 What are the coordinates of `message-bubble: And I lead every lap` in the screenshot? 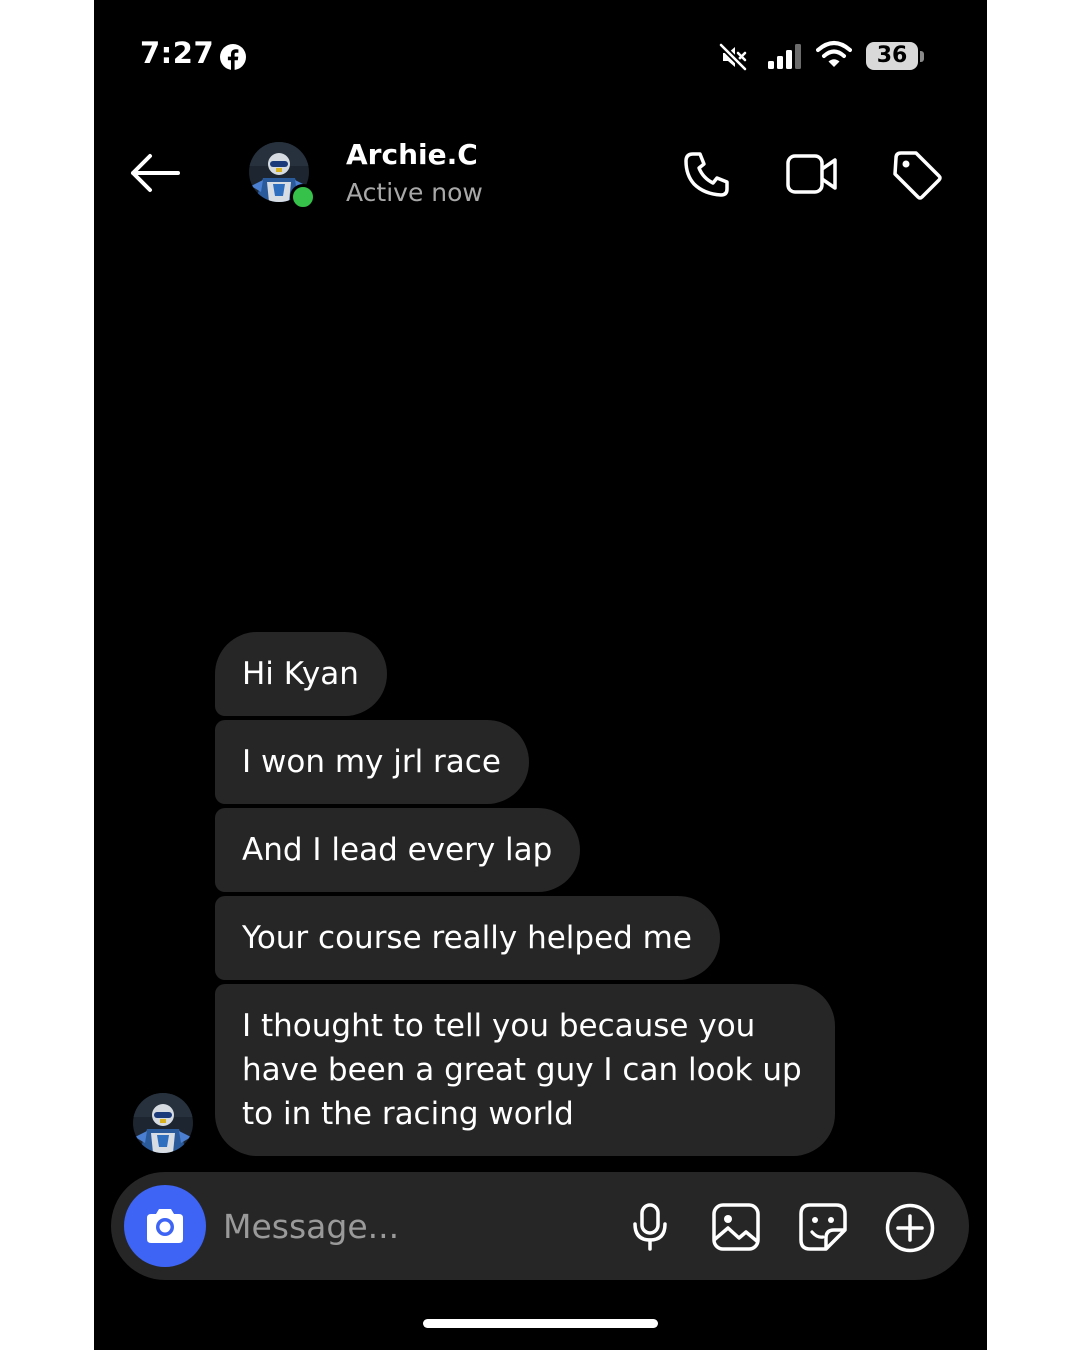 It's located at (398, 850).